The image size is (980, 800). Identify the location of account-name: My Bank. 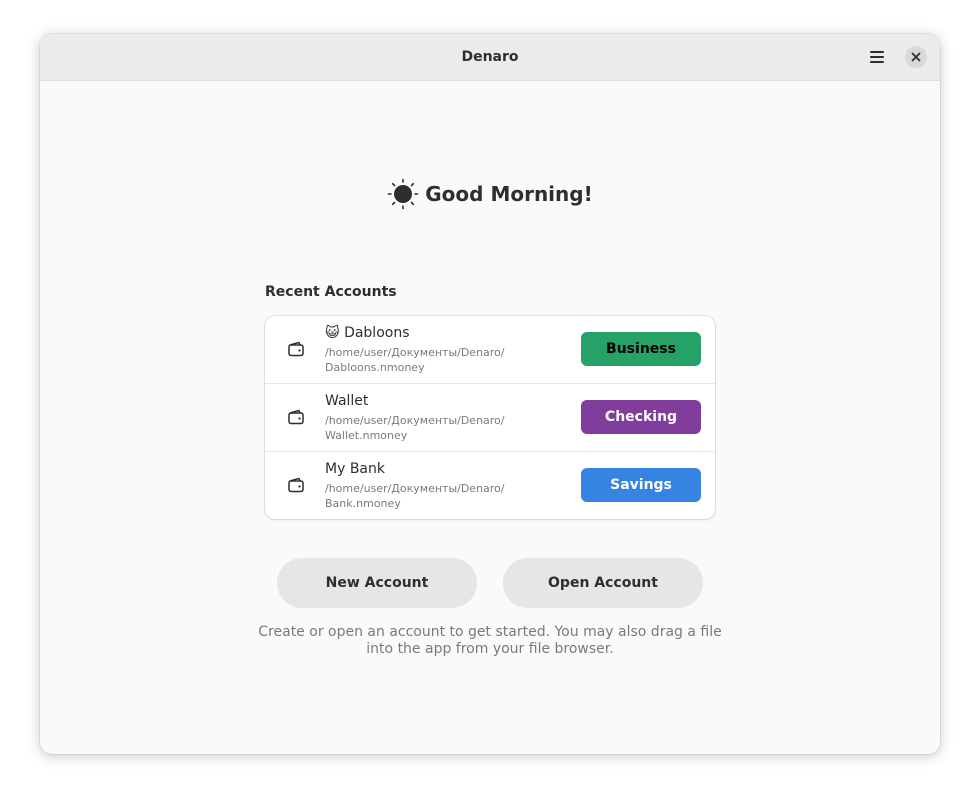
(355, 469).